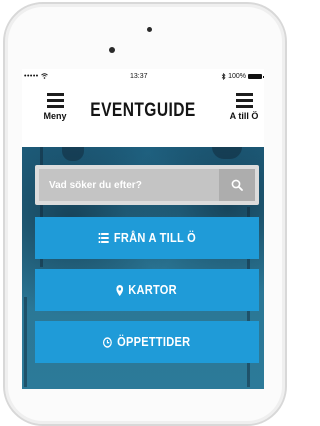 This screenshot has width=320, height=426. What do you see at coordinates (149, 29) in the screenshot?
I see `sensor-dot` at bounding box center [149, 29].